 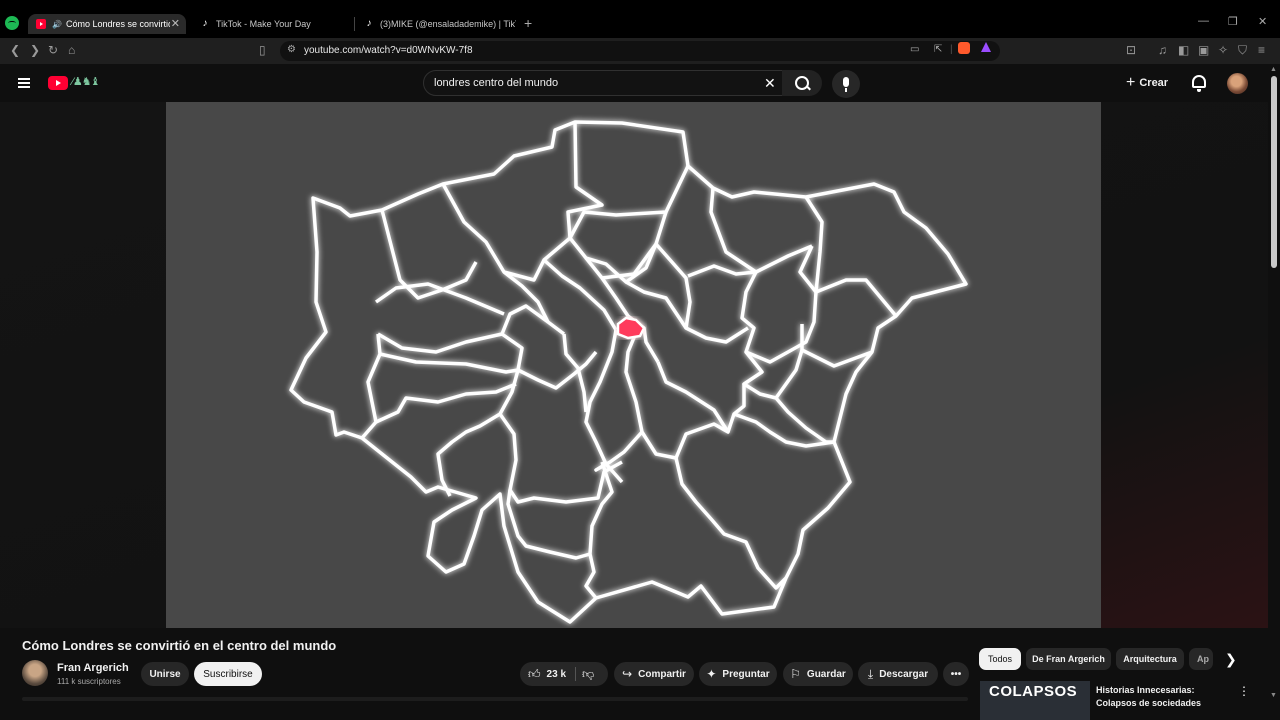 What do you see at coordinates (605, 83) in the screenshot?
I see `search-box: londres centro del mundo ✕` at bounding box center [605, 83].